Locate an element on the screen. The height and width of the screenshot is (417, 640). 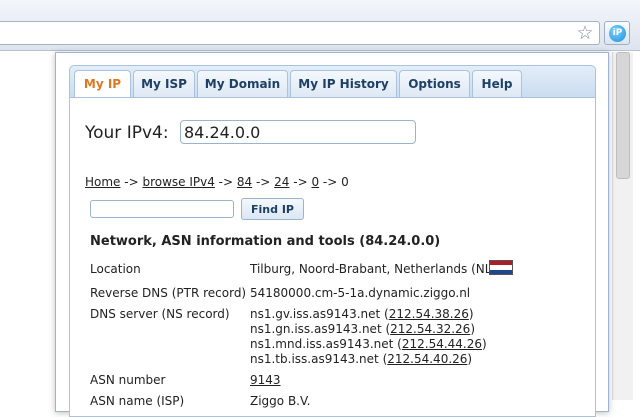
find-ip-button: Find IP is located at coordinates (272, 209).